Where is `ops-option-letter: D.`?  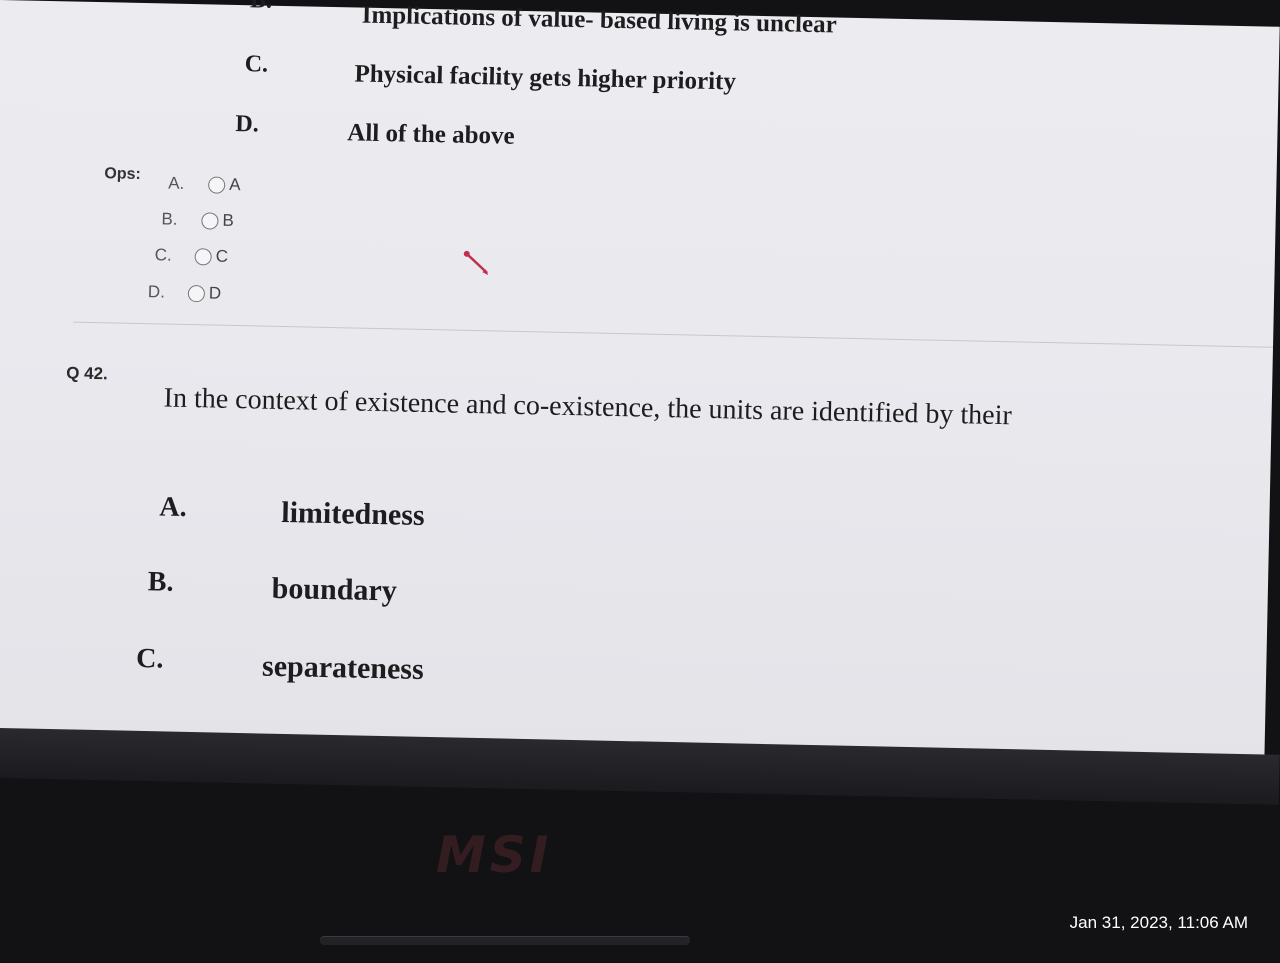
ops-option-letter: D. is located at coordinates (156, 292).